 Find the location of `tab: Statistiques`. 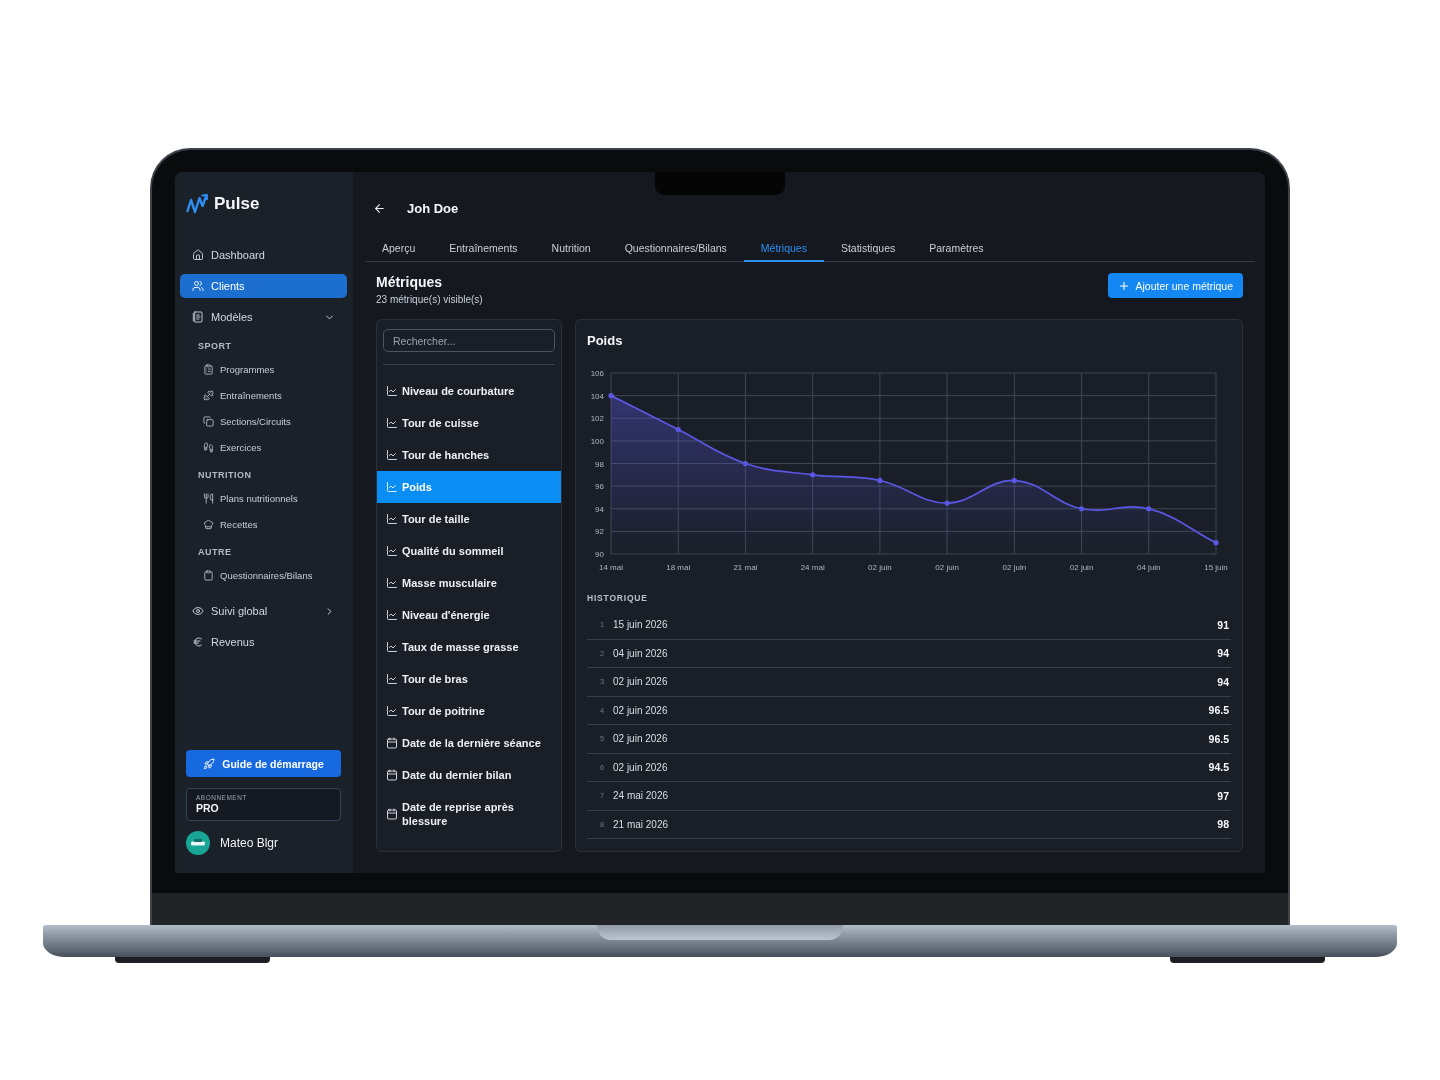

tab: Statistiques is located at coordinates (868, 248).